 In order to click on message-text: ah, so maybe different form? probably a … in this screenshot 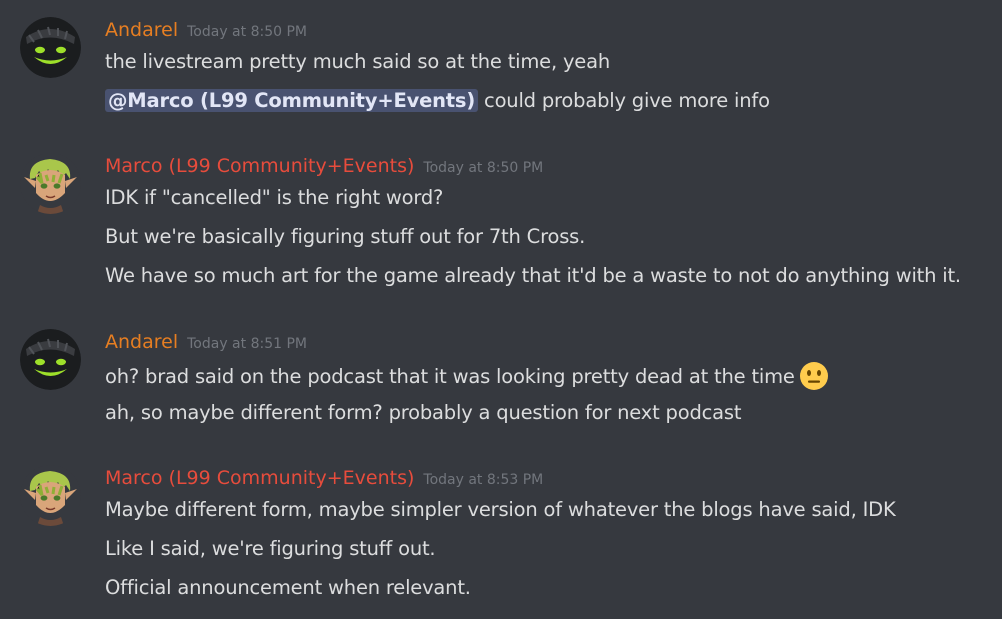, I will do `click(423, 412)`.